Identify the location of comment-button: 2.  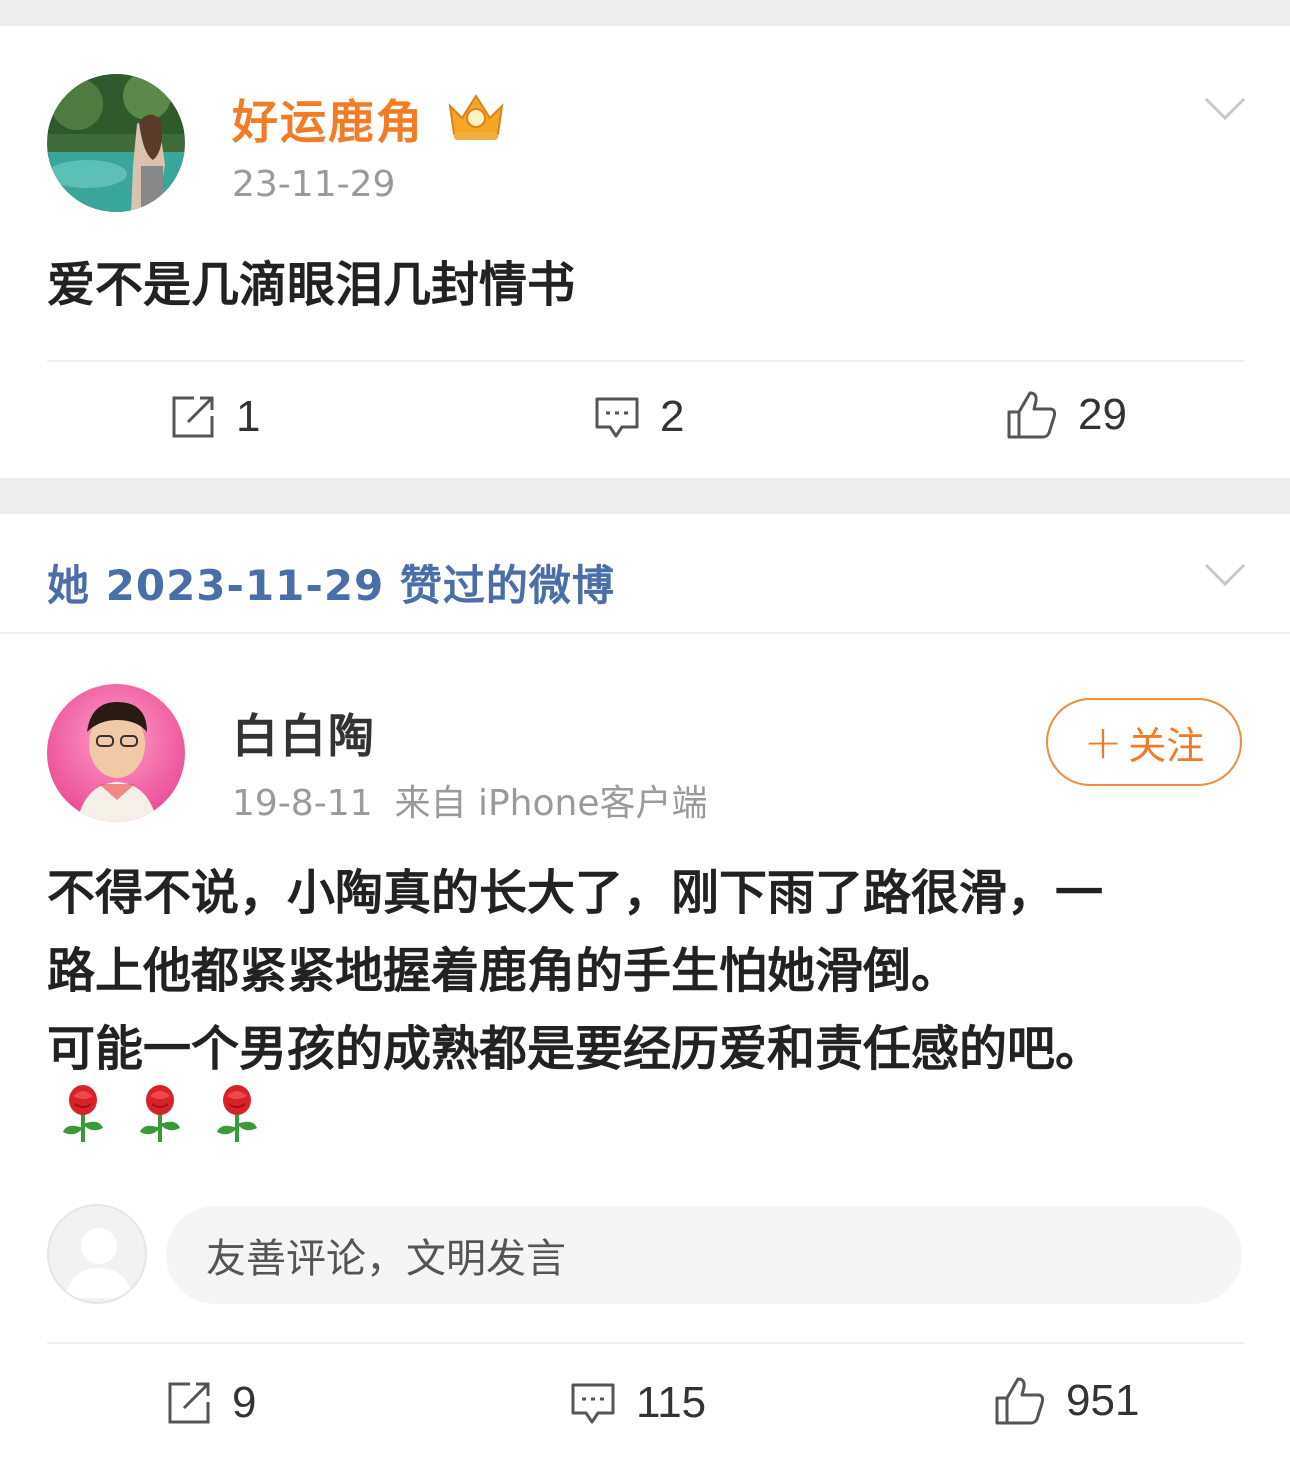
(639, 417).